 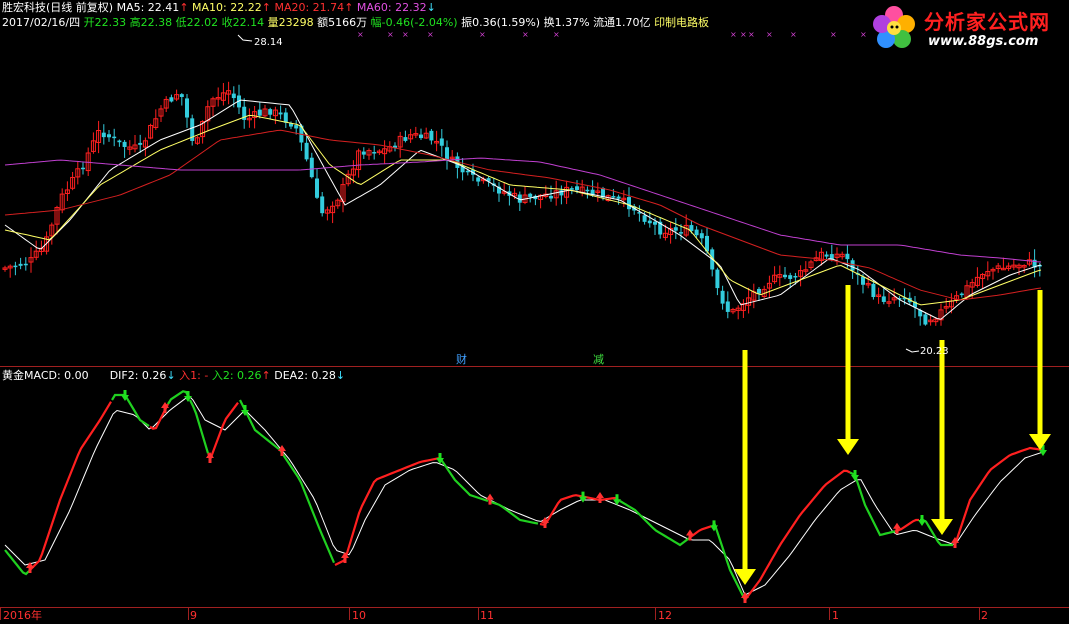 What do you see at coordinates (405, 34) in the screenshot?
I see `x-marker-2: ×` at bounding box center [405, 34].